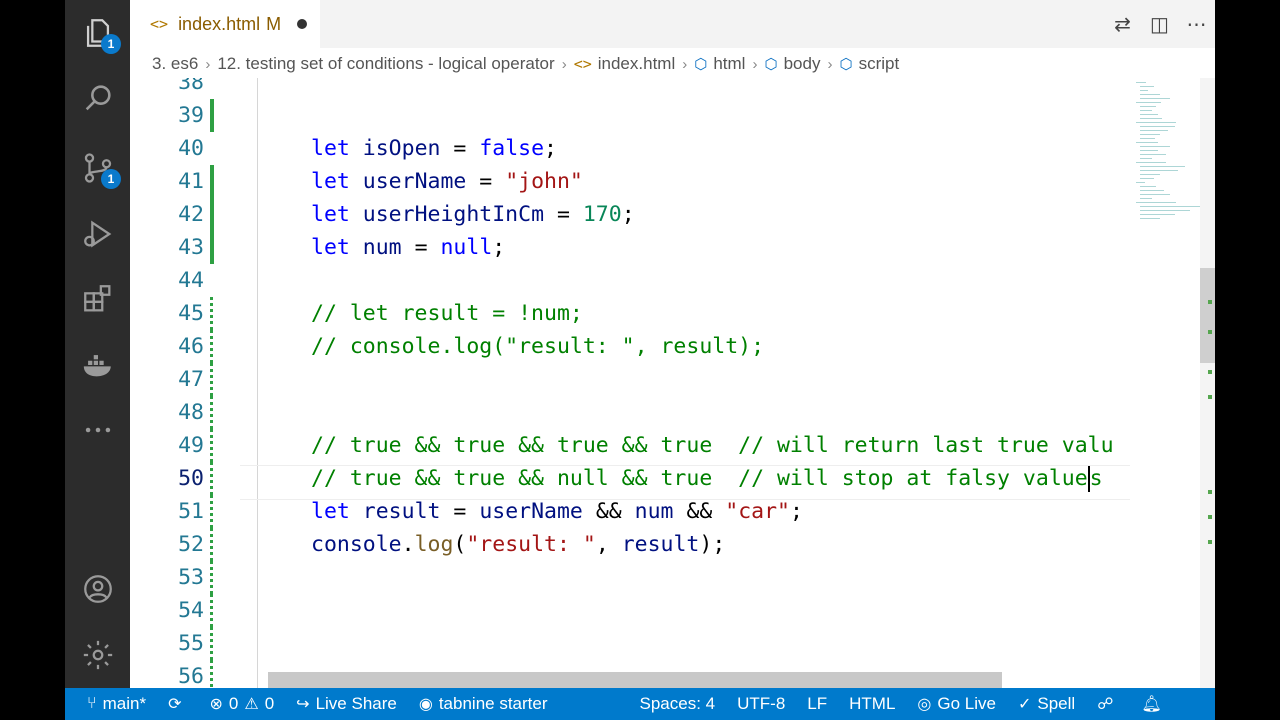 The width and height of the screenshot is (1280, 720). I want to click on breadcrumb-file: <> index.html, so click(625, 64).